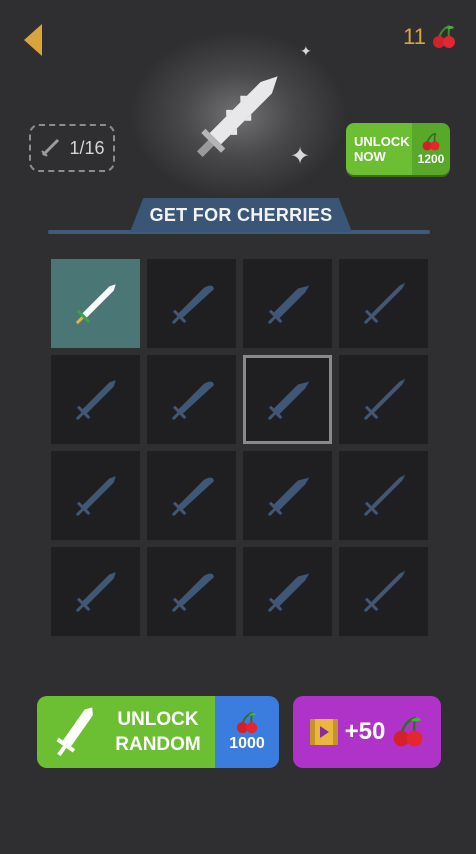 This screenshot has height=854, width=476. What do you see at coordinates (87, 147) in the screenshot?
I see `progress-value: 1/16` at bounding box center [87, 147].